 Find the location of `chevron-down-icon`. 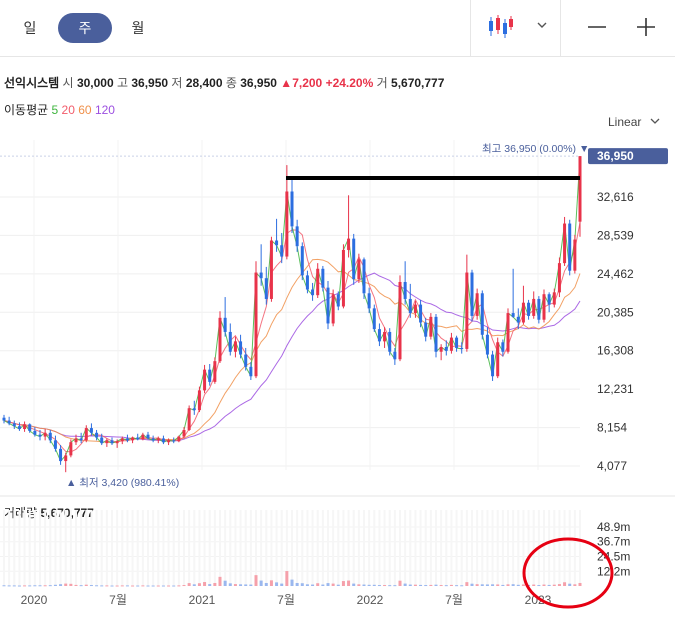

chevron-down-icon is located at coordinates (542, 25).